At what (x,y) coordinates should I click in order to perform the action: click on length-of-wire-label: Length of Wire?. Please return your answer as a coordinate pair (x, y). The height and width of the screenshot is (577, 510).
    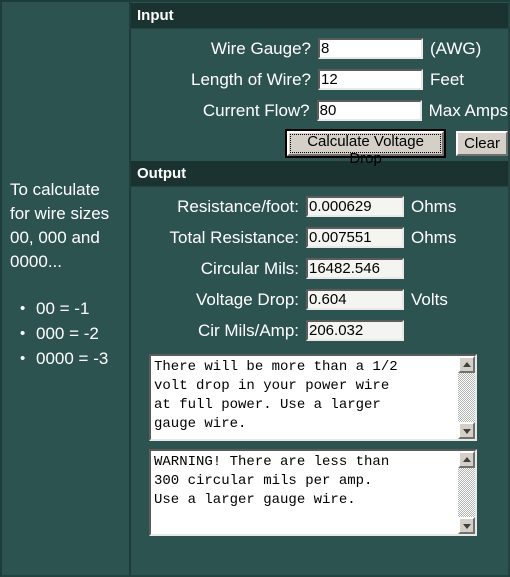
    Looking at the image, I should click on (250, 79).